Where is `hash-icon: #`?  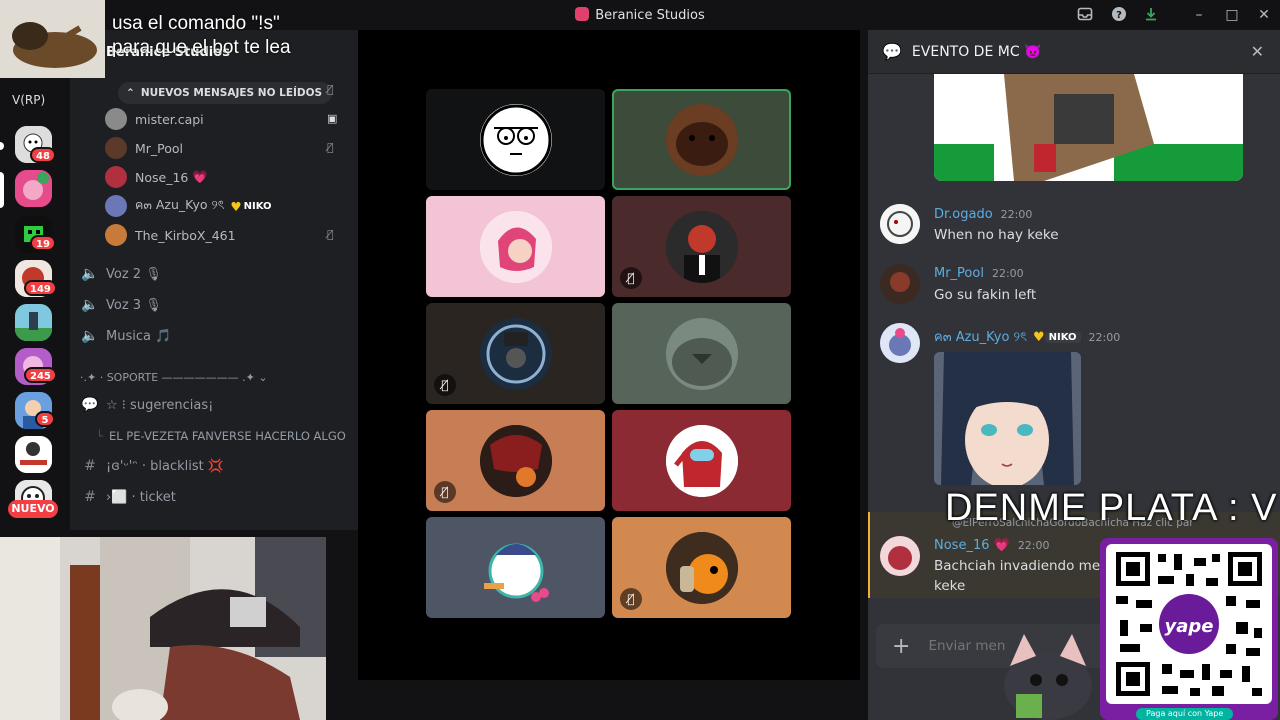
hash-icon: # is located at coordinates (90, 466).